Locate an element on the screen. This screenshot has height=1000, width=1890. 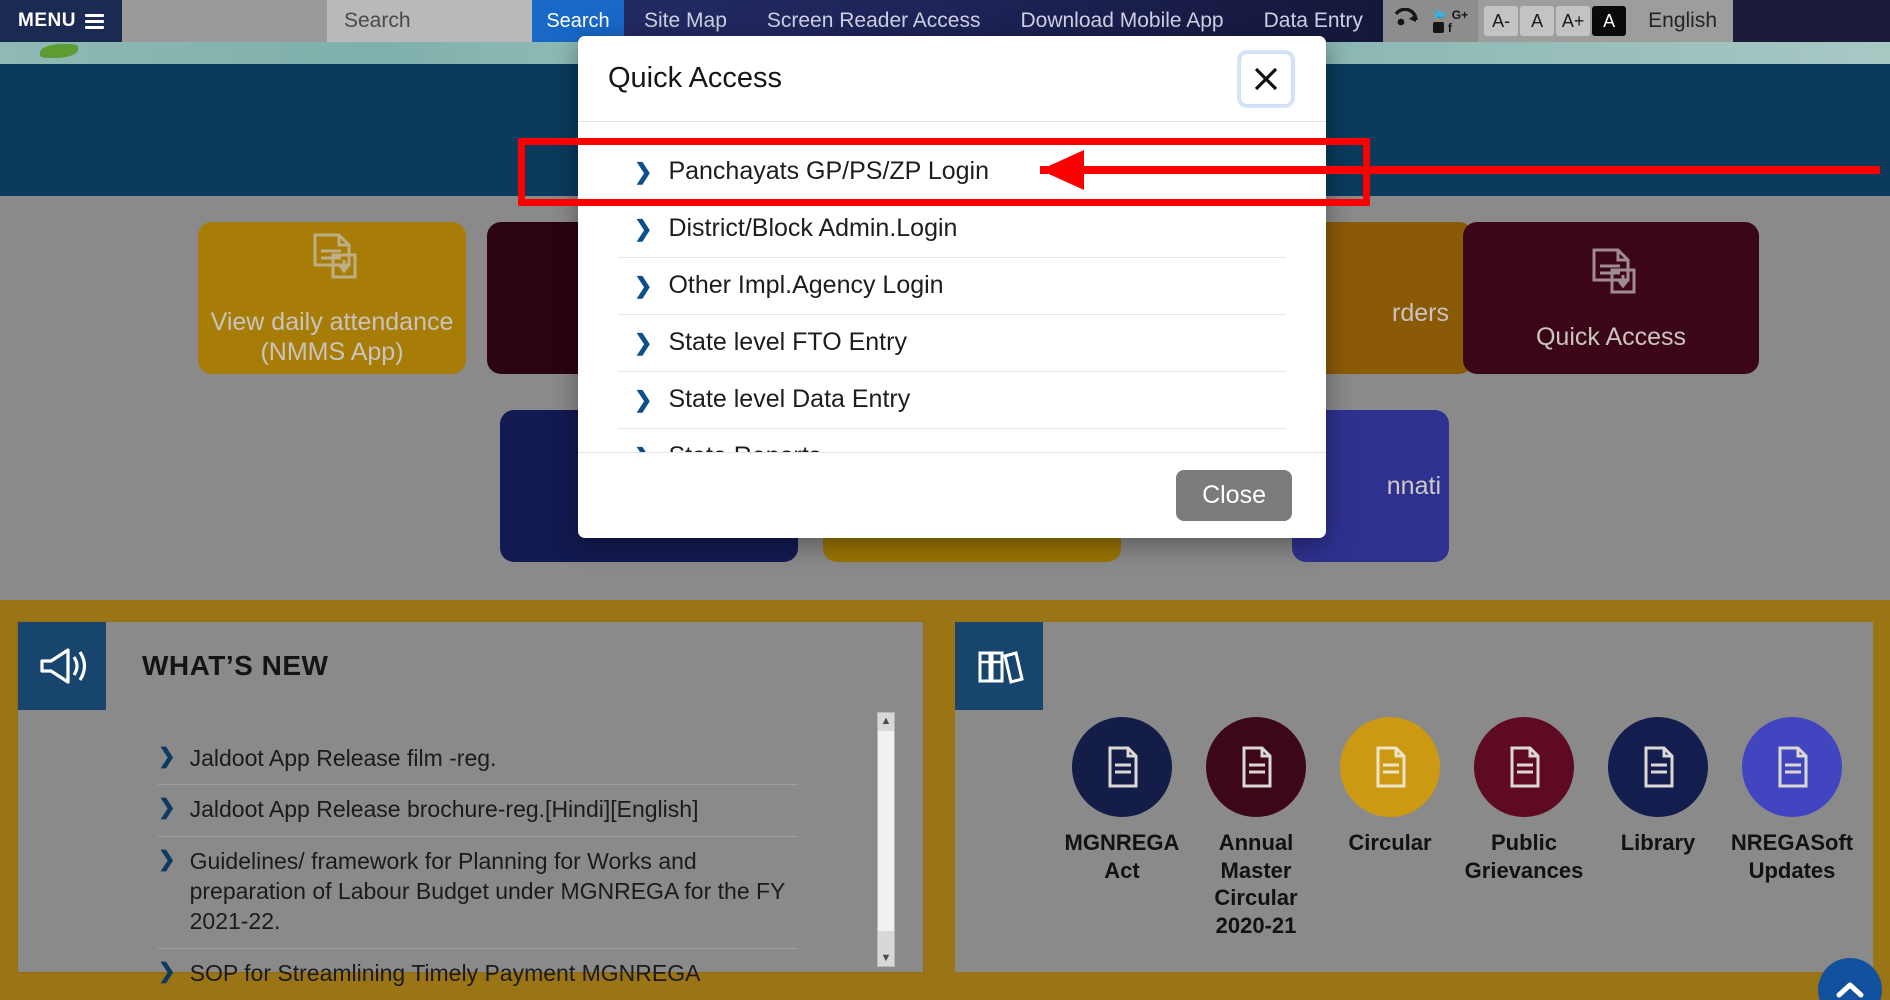
library-item-label: MGNREGA Act is located at coordinates (1122, 856).